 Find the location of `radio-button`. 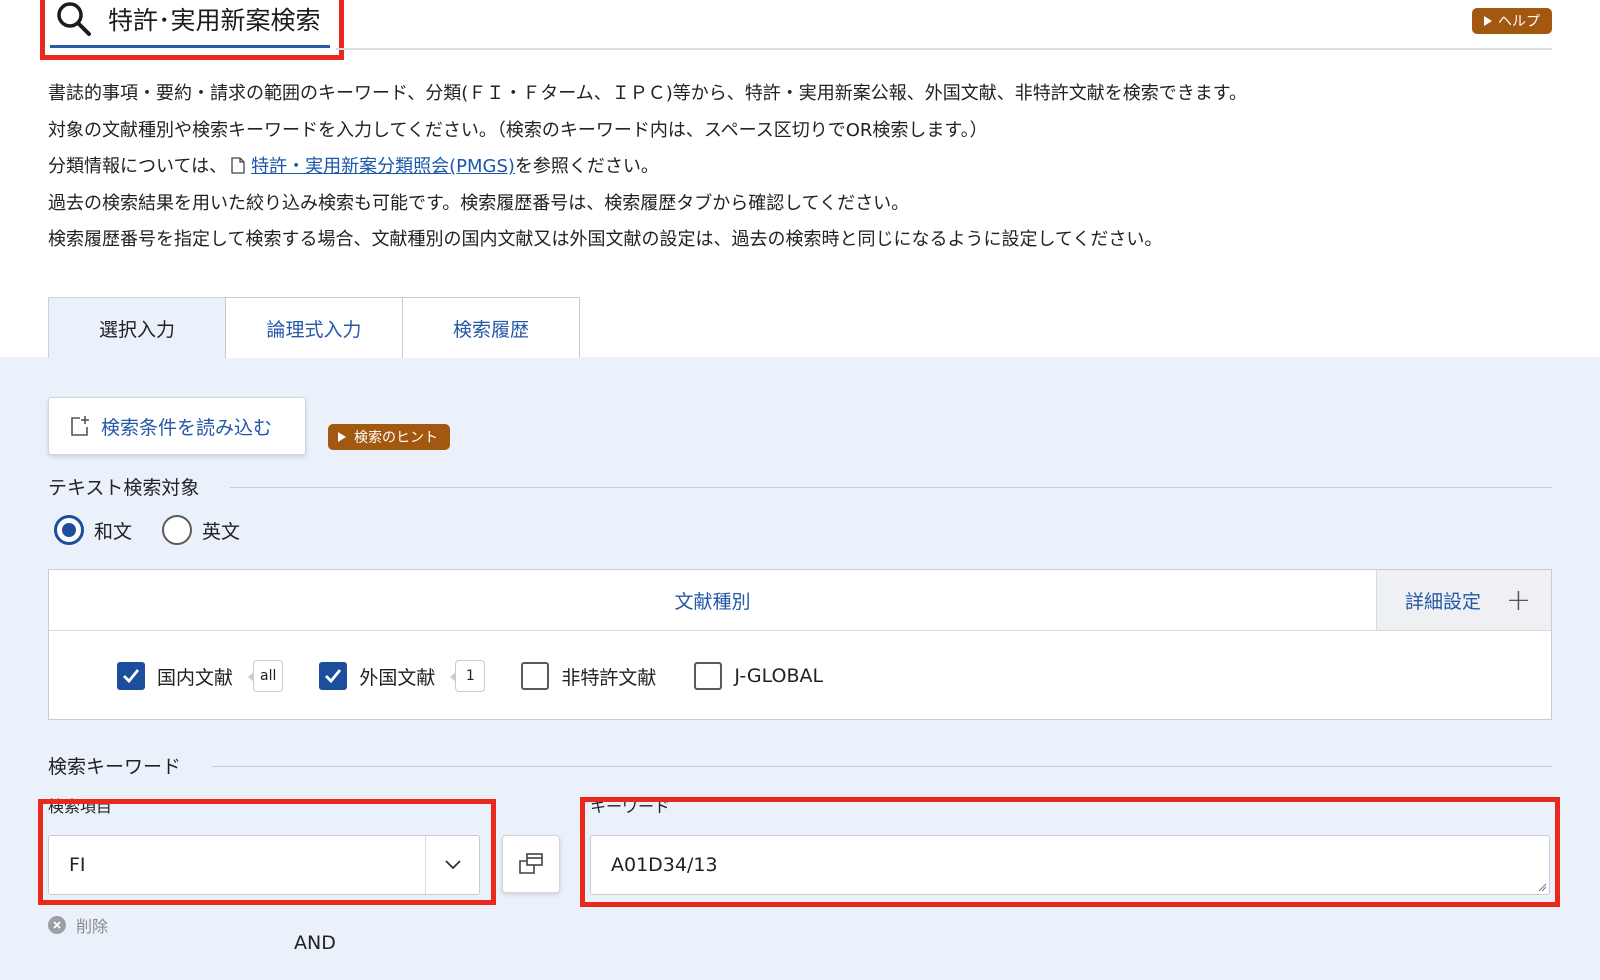

radio-button is located at coordinates (177, 530).